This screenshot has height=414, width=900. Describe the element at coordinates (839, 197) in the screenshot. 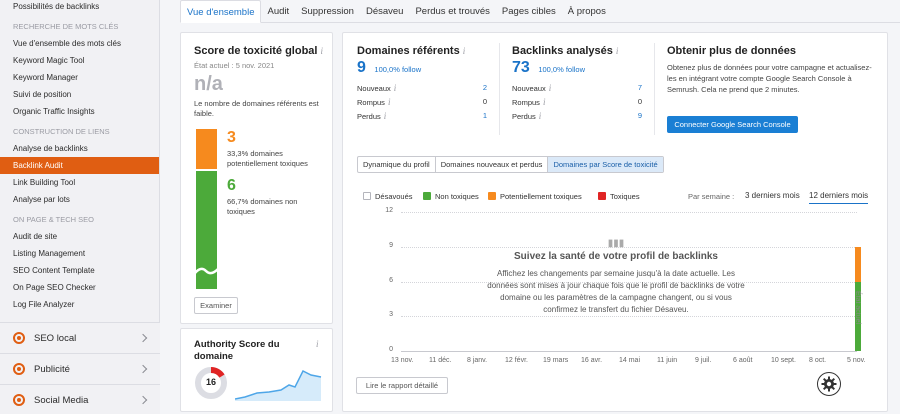

I see `period-12-months: 12 derniers mois` at that location.